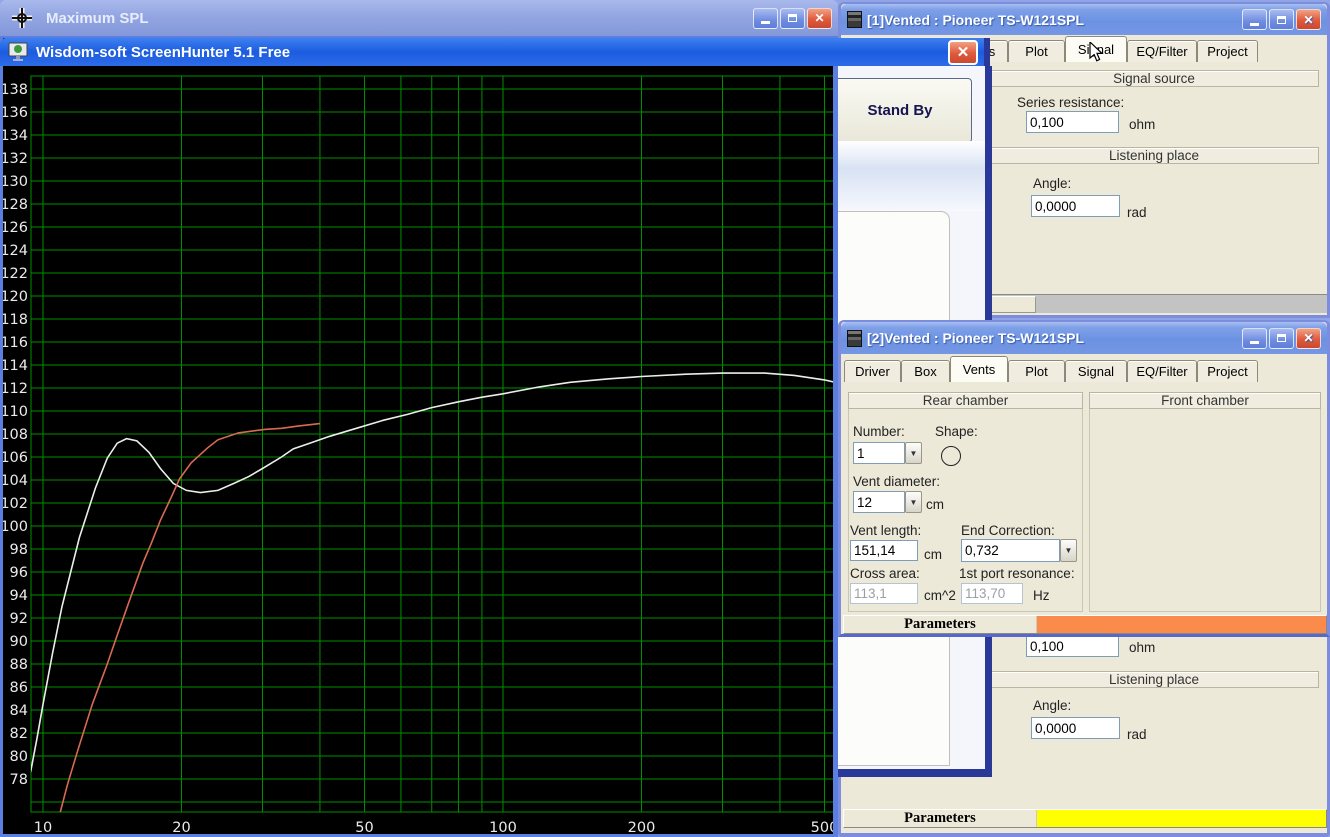 Image resolution: width=1330 pixels, height=837 pixels. What do you see at coordinates (1154, 78) in the screenshot?
I see `signal-source-header: Signal source` at bounding box center [1154, 78].